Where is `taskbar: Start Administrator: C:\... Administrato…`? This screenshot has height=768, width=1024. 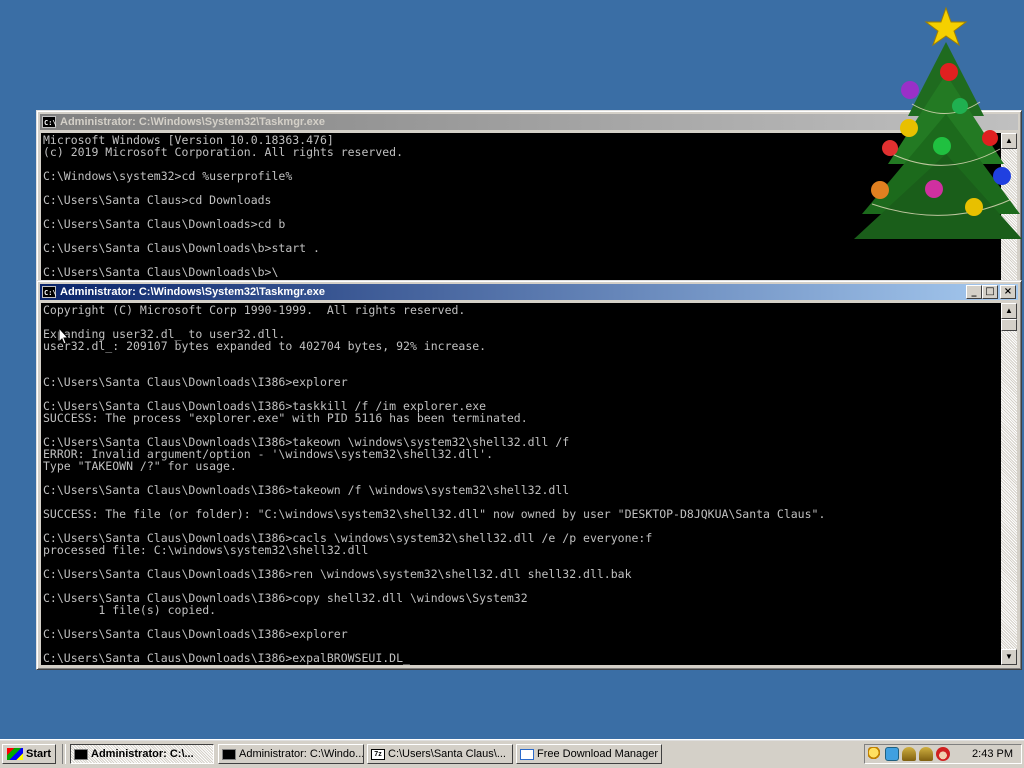 taskbar: Start Administrator: C:\... Administrato… is located at coordinates (512, 753).